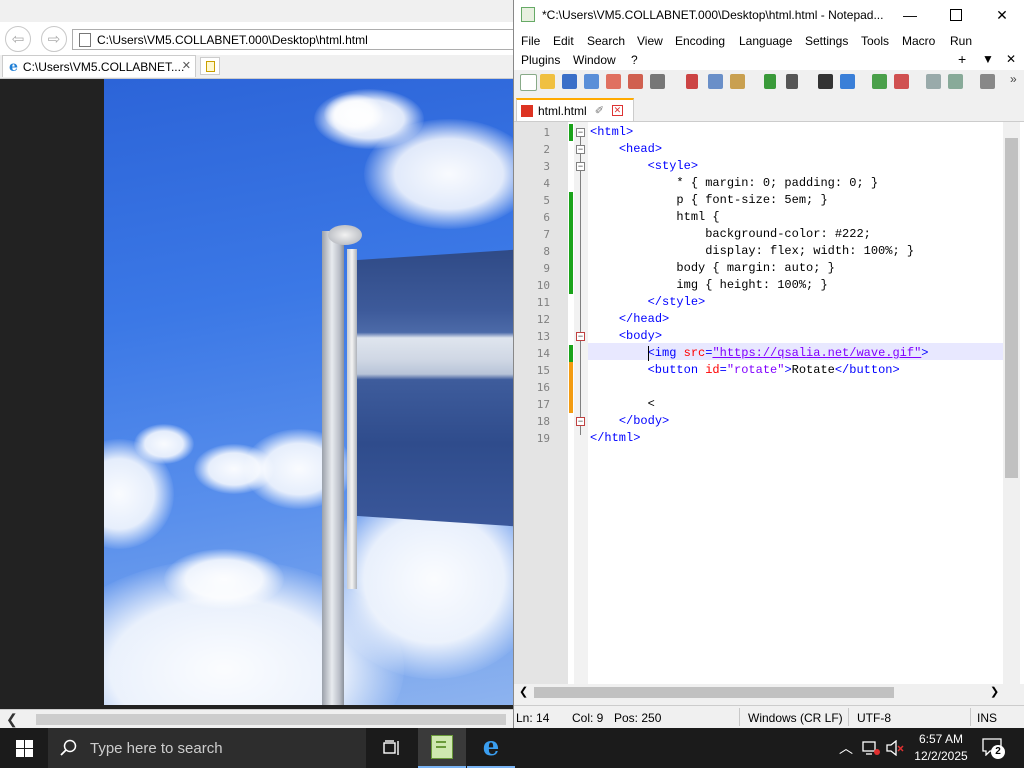  I want to click on find-icon, so click(825, 81).